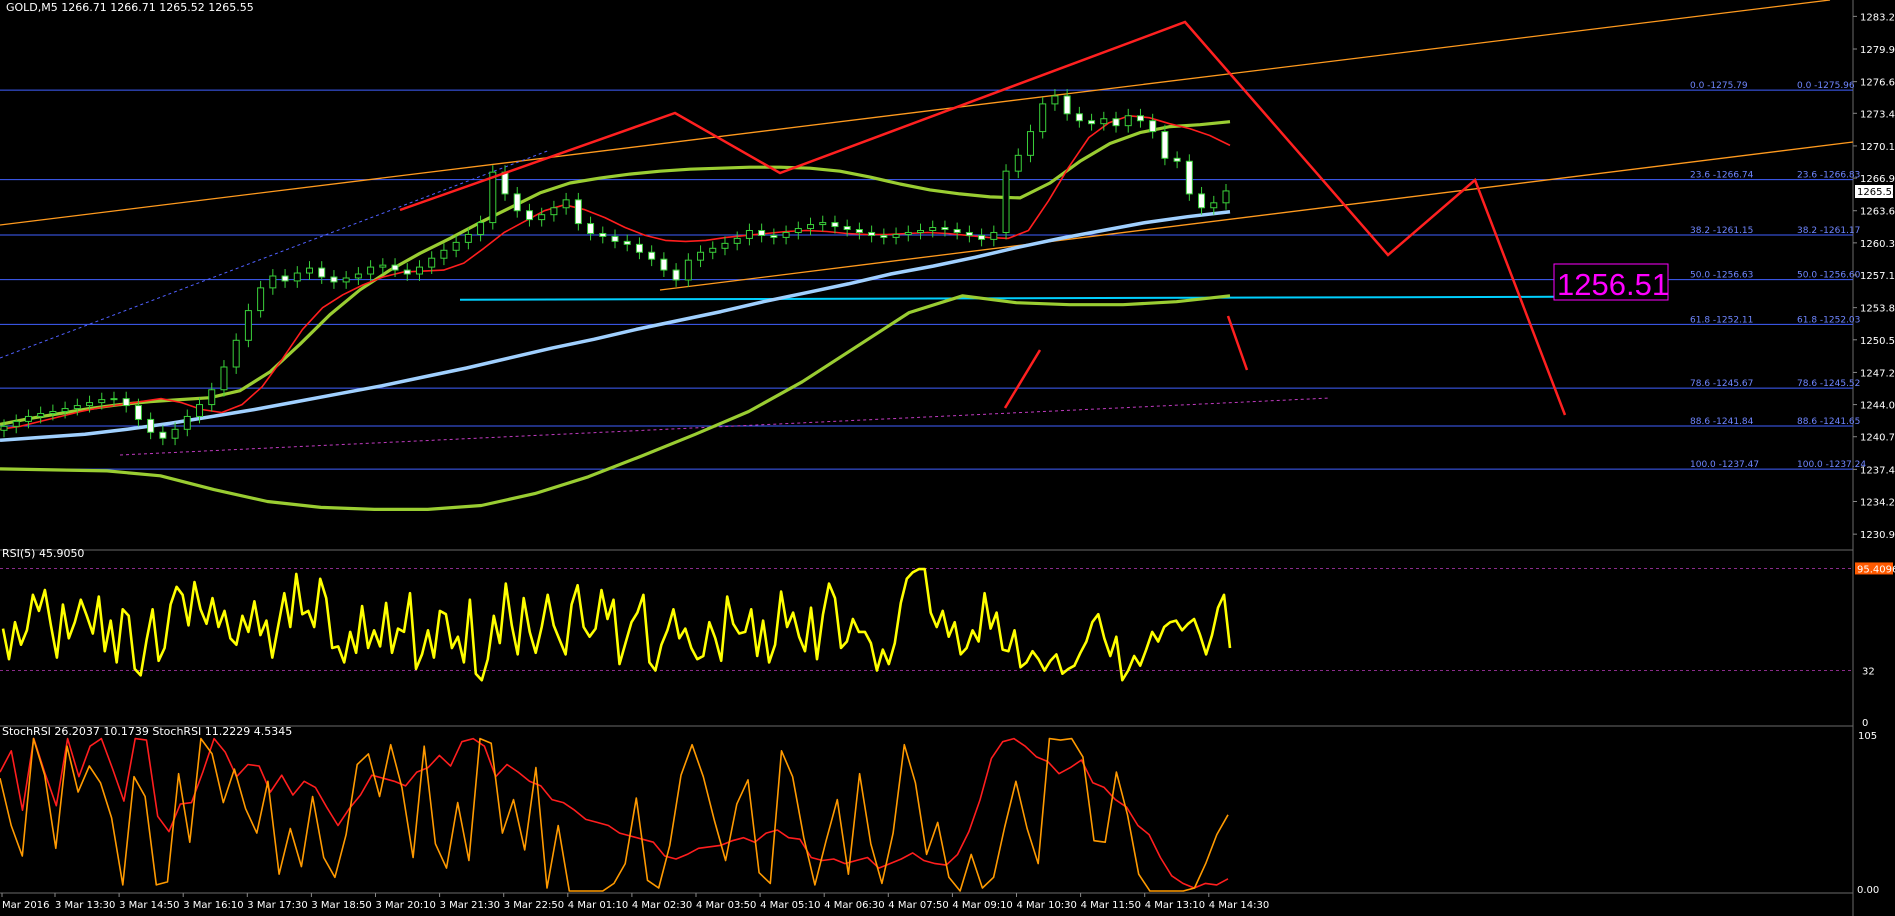 The image size is (1895, 916). What do you see at coordinates (130, 7) in the screenshot?
I see `symbol-title: GOLD,M5 1266.71 1266.71 1265.52 1265.55` at bounding box center [130, 7].